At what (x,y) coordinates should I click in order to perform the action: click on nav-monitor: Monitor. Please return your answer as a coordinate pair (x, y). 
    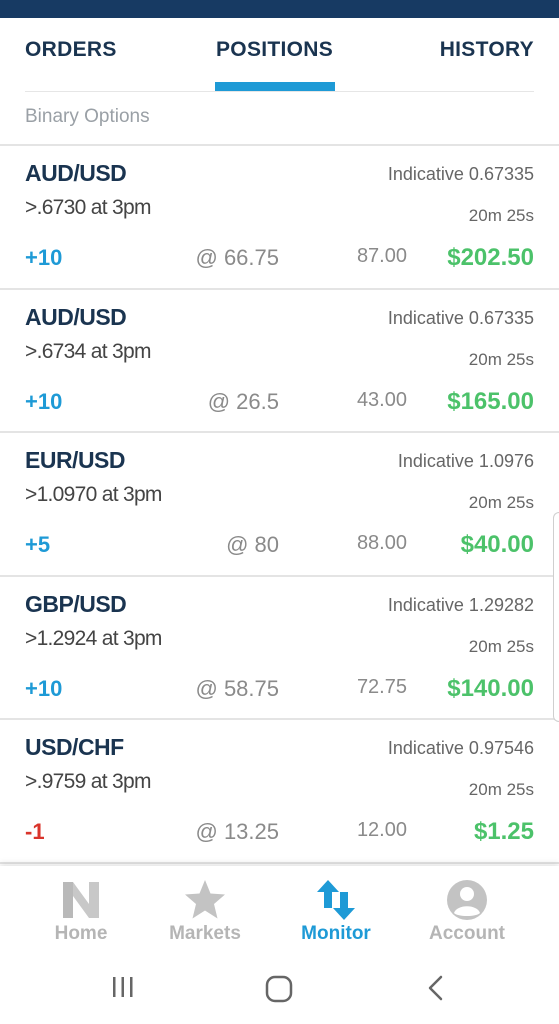
    Looking at the image, I should click on (336, 911).